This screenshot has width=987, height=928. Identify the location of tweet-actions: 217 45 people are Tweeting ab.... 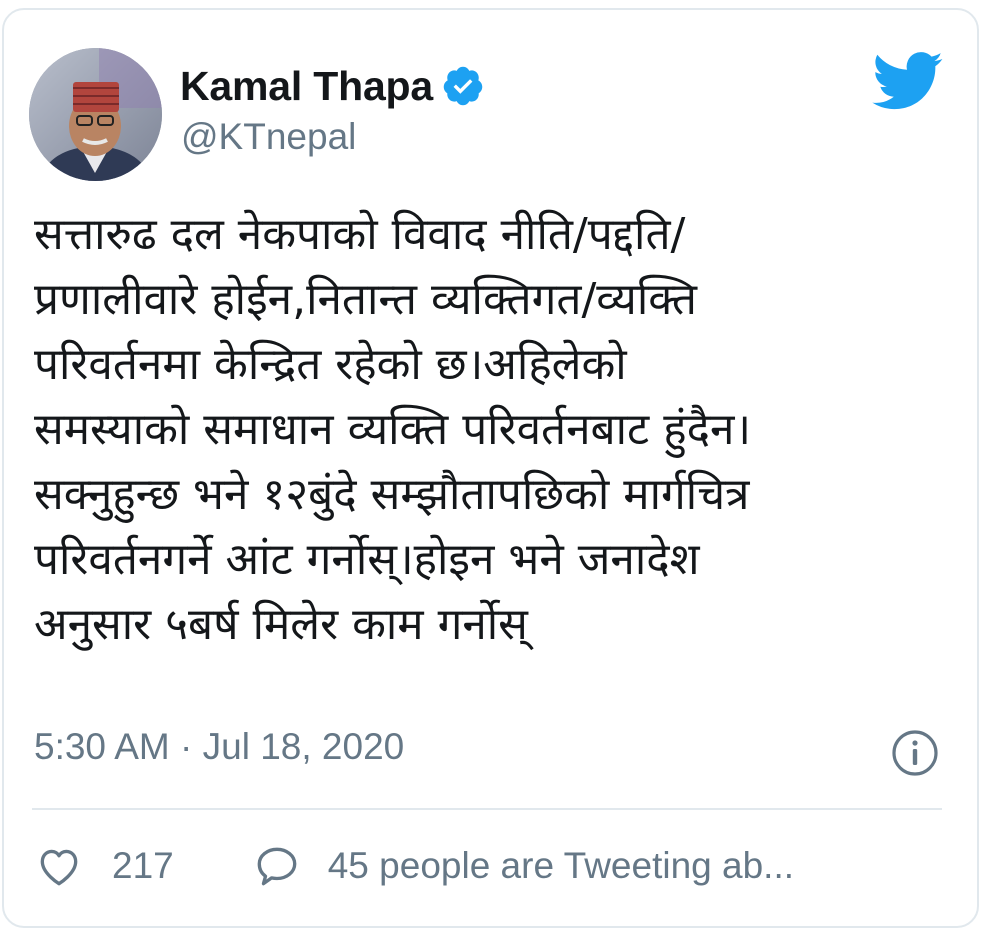
(414, 866).